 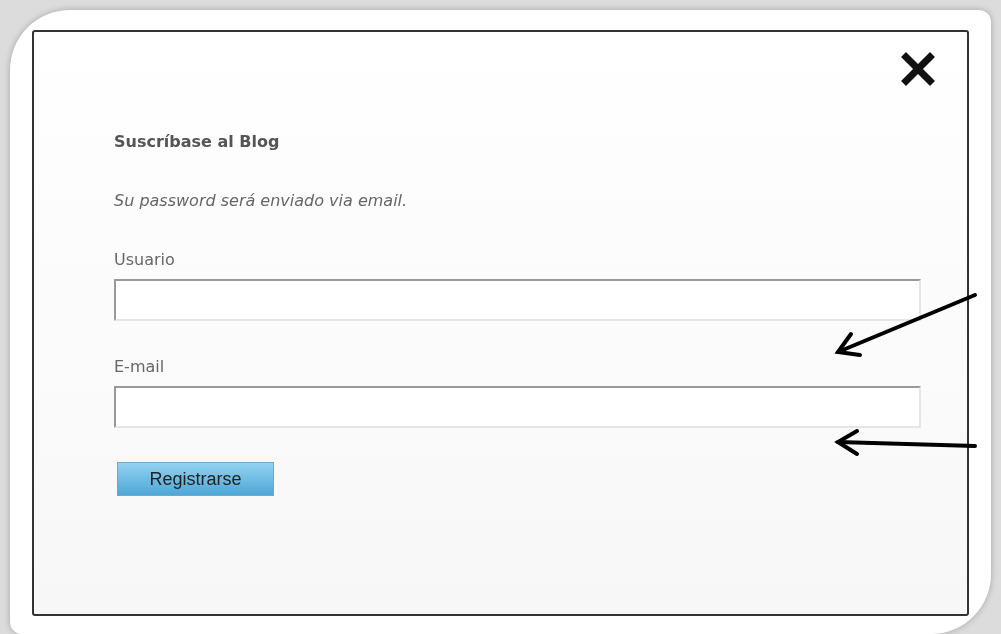 I want to click on dialog-subtitle: Su password será enviado via email., so click(x=261, y=200).